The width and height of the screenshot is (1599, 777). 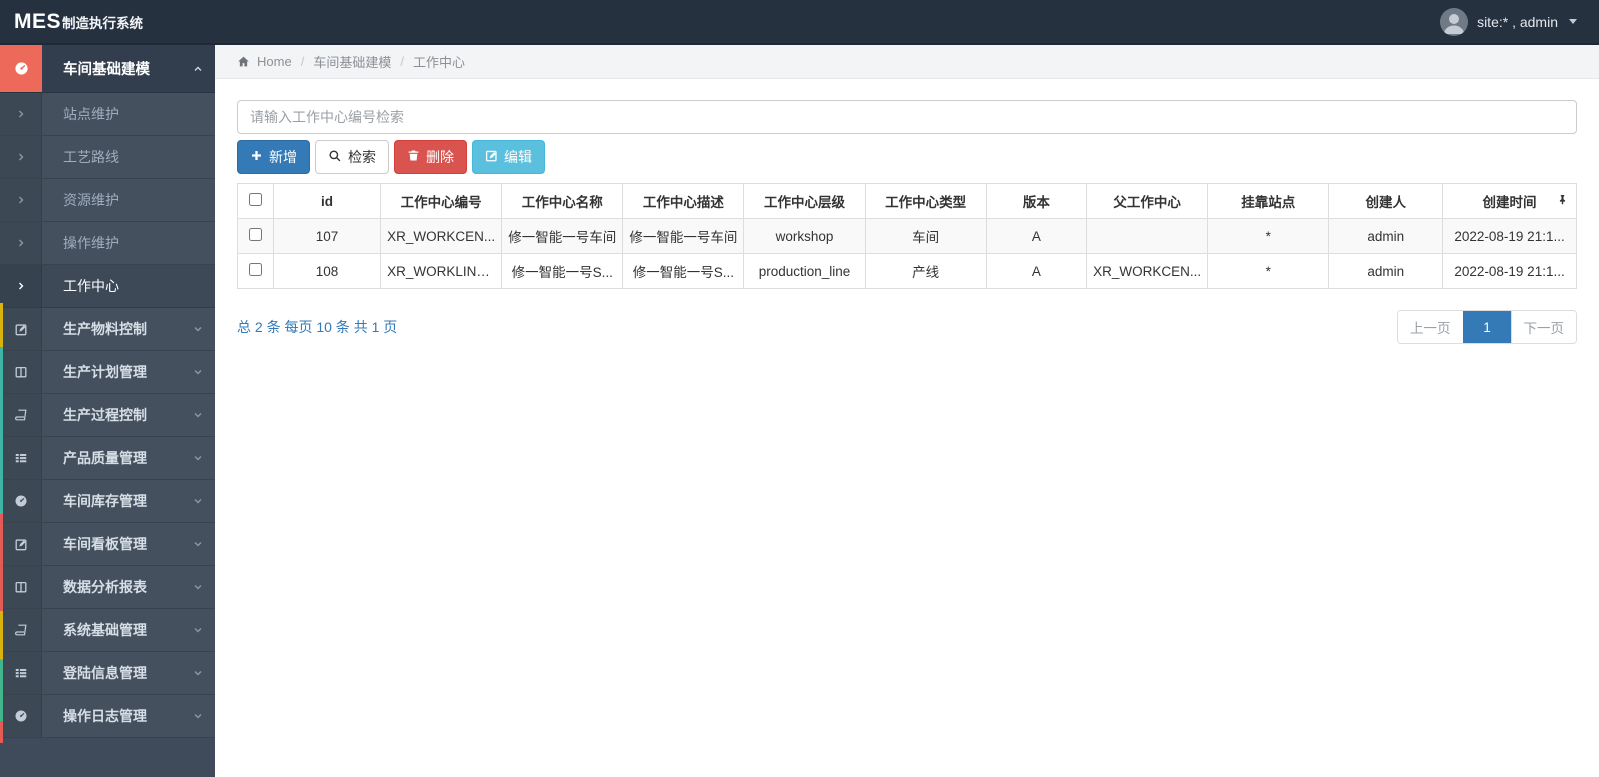 I want to click on trash-icon, so click(x=413, y=157).